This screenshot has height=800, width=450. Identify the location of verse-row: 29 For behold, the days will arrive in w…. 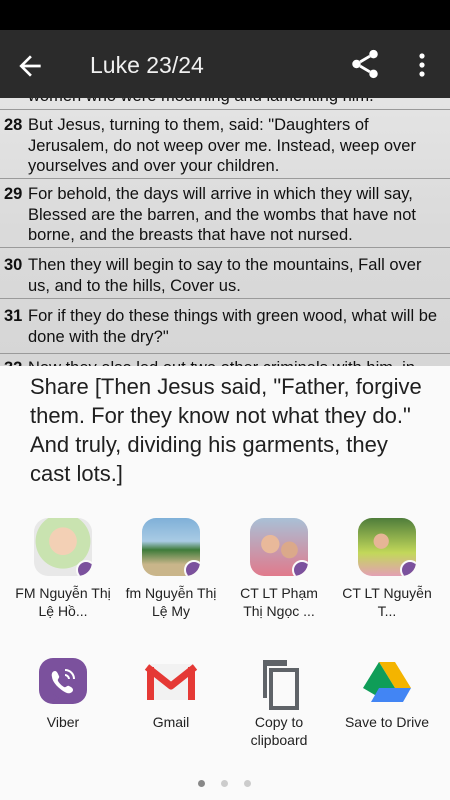
(225, 216).